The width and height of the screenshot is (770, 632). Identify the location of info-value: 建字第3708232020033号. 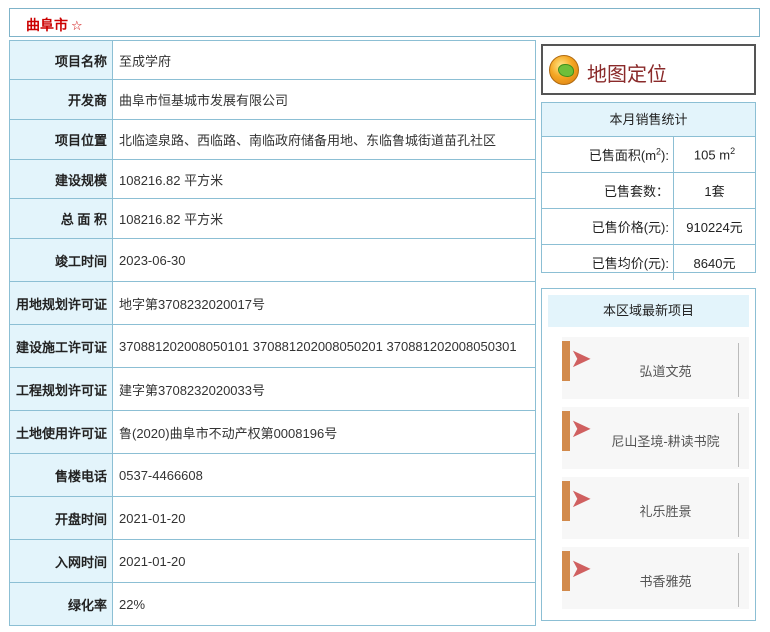
(324, 389).